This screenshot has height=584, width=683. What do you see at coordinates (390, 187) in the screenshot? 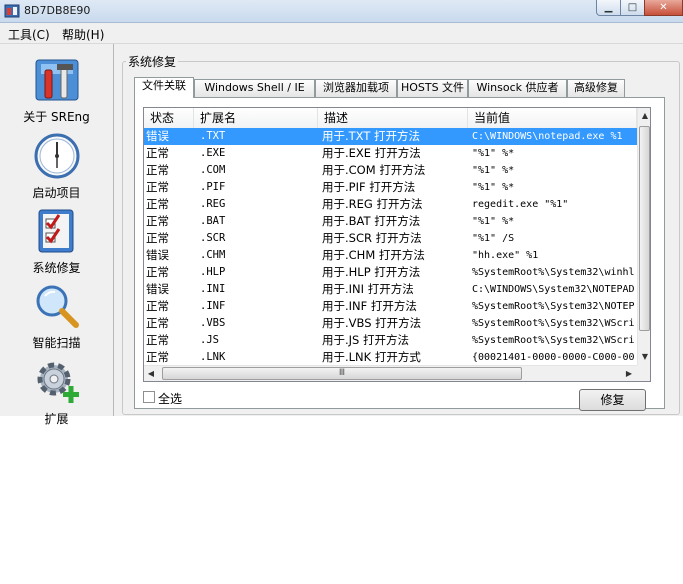
I see `table-row: 正常 .PIF 用于.PIF 打开方法 "%1" %*` at bounding box center [390, 187].